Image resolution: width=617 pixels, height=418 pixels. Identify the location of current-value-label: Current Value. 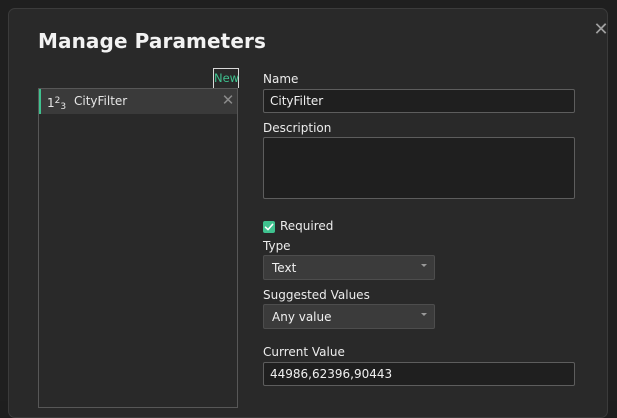
(304, 352).